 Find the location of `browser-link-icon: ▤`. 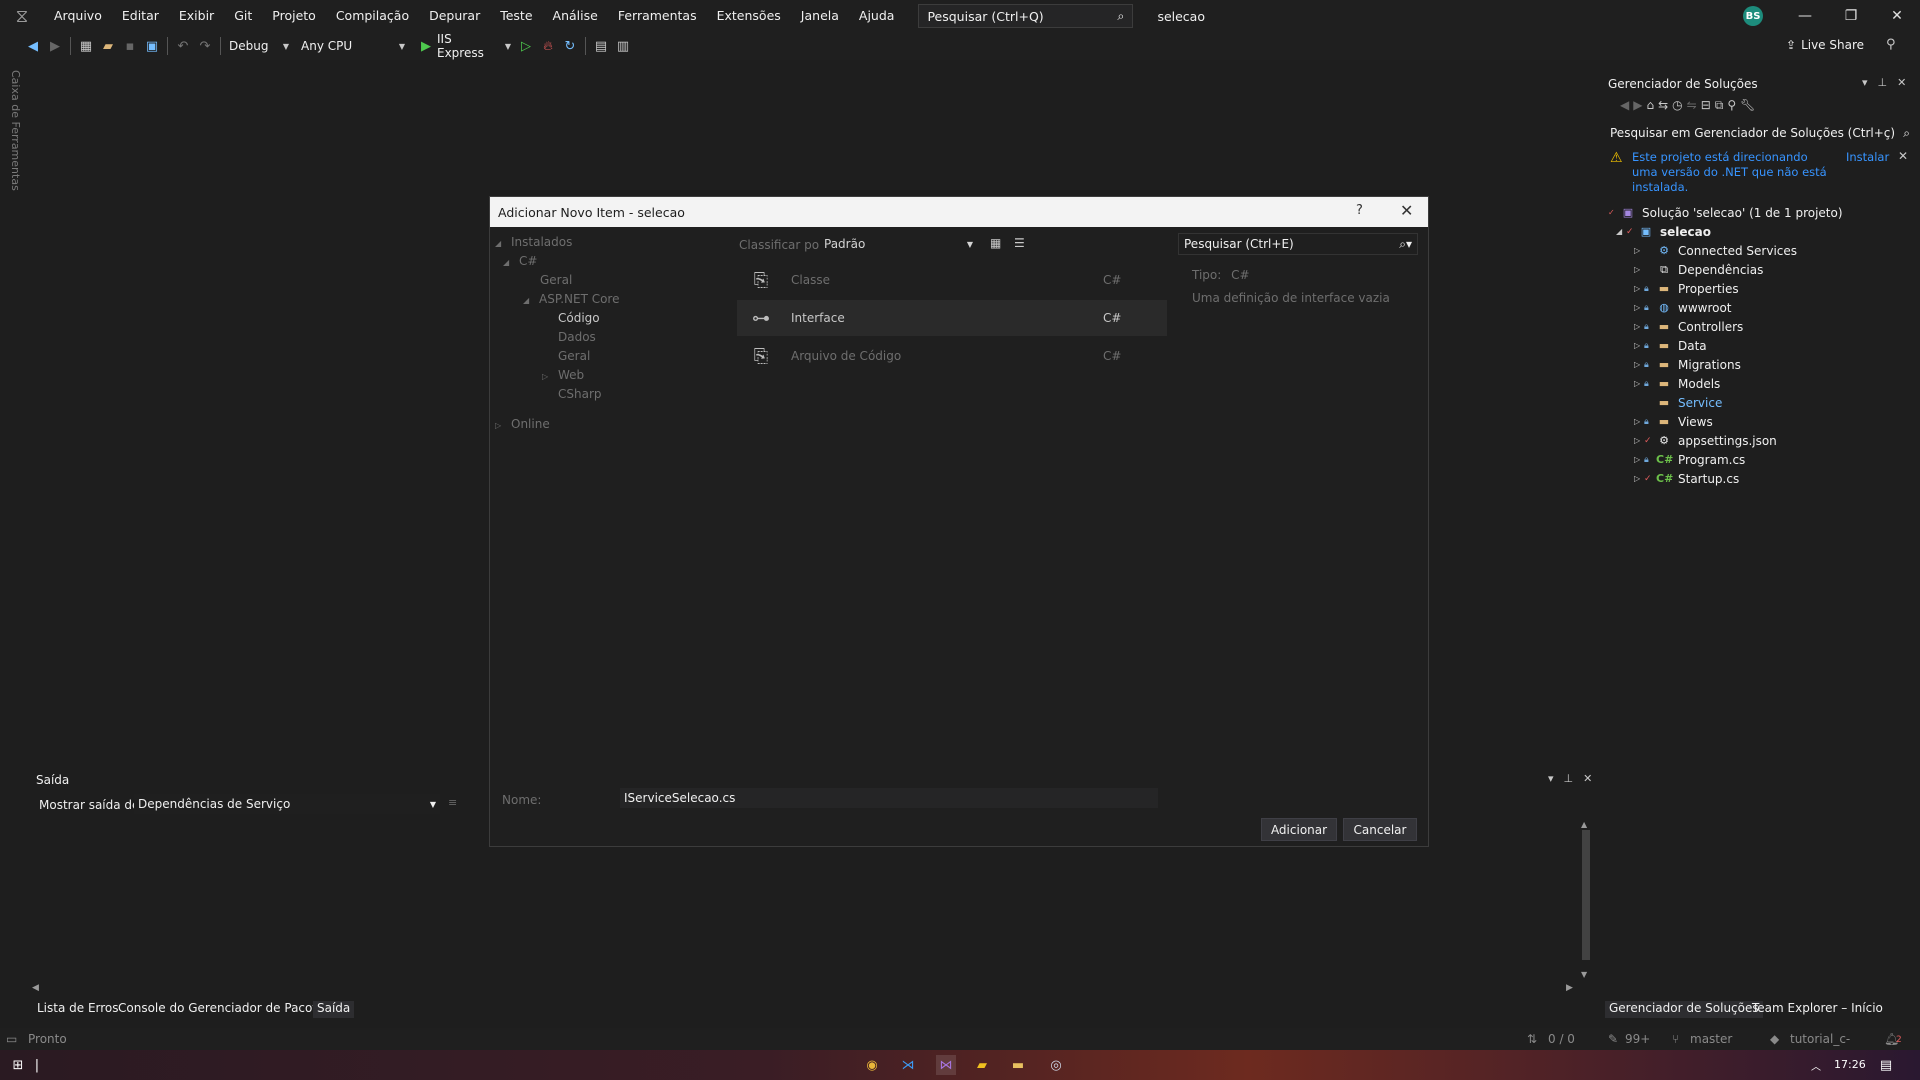

browser-link-icon: ▤ is located at coordinates (601, 46).